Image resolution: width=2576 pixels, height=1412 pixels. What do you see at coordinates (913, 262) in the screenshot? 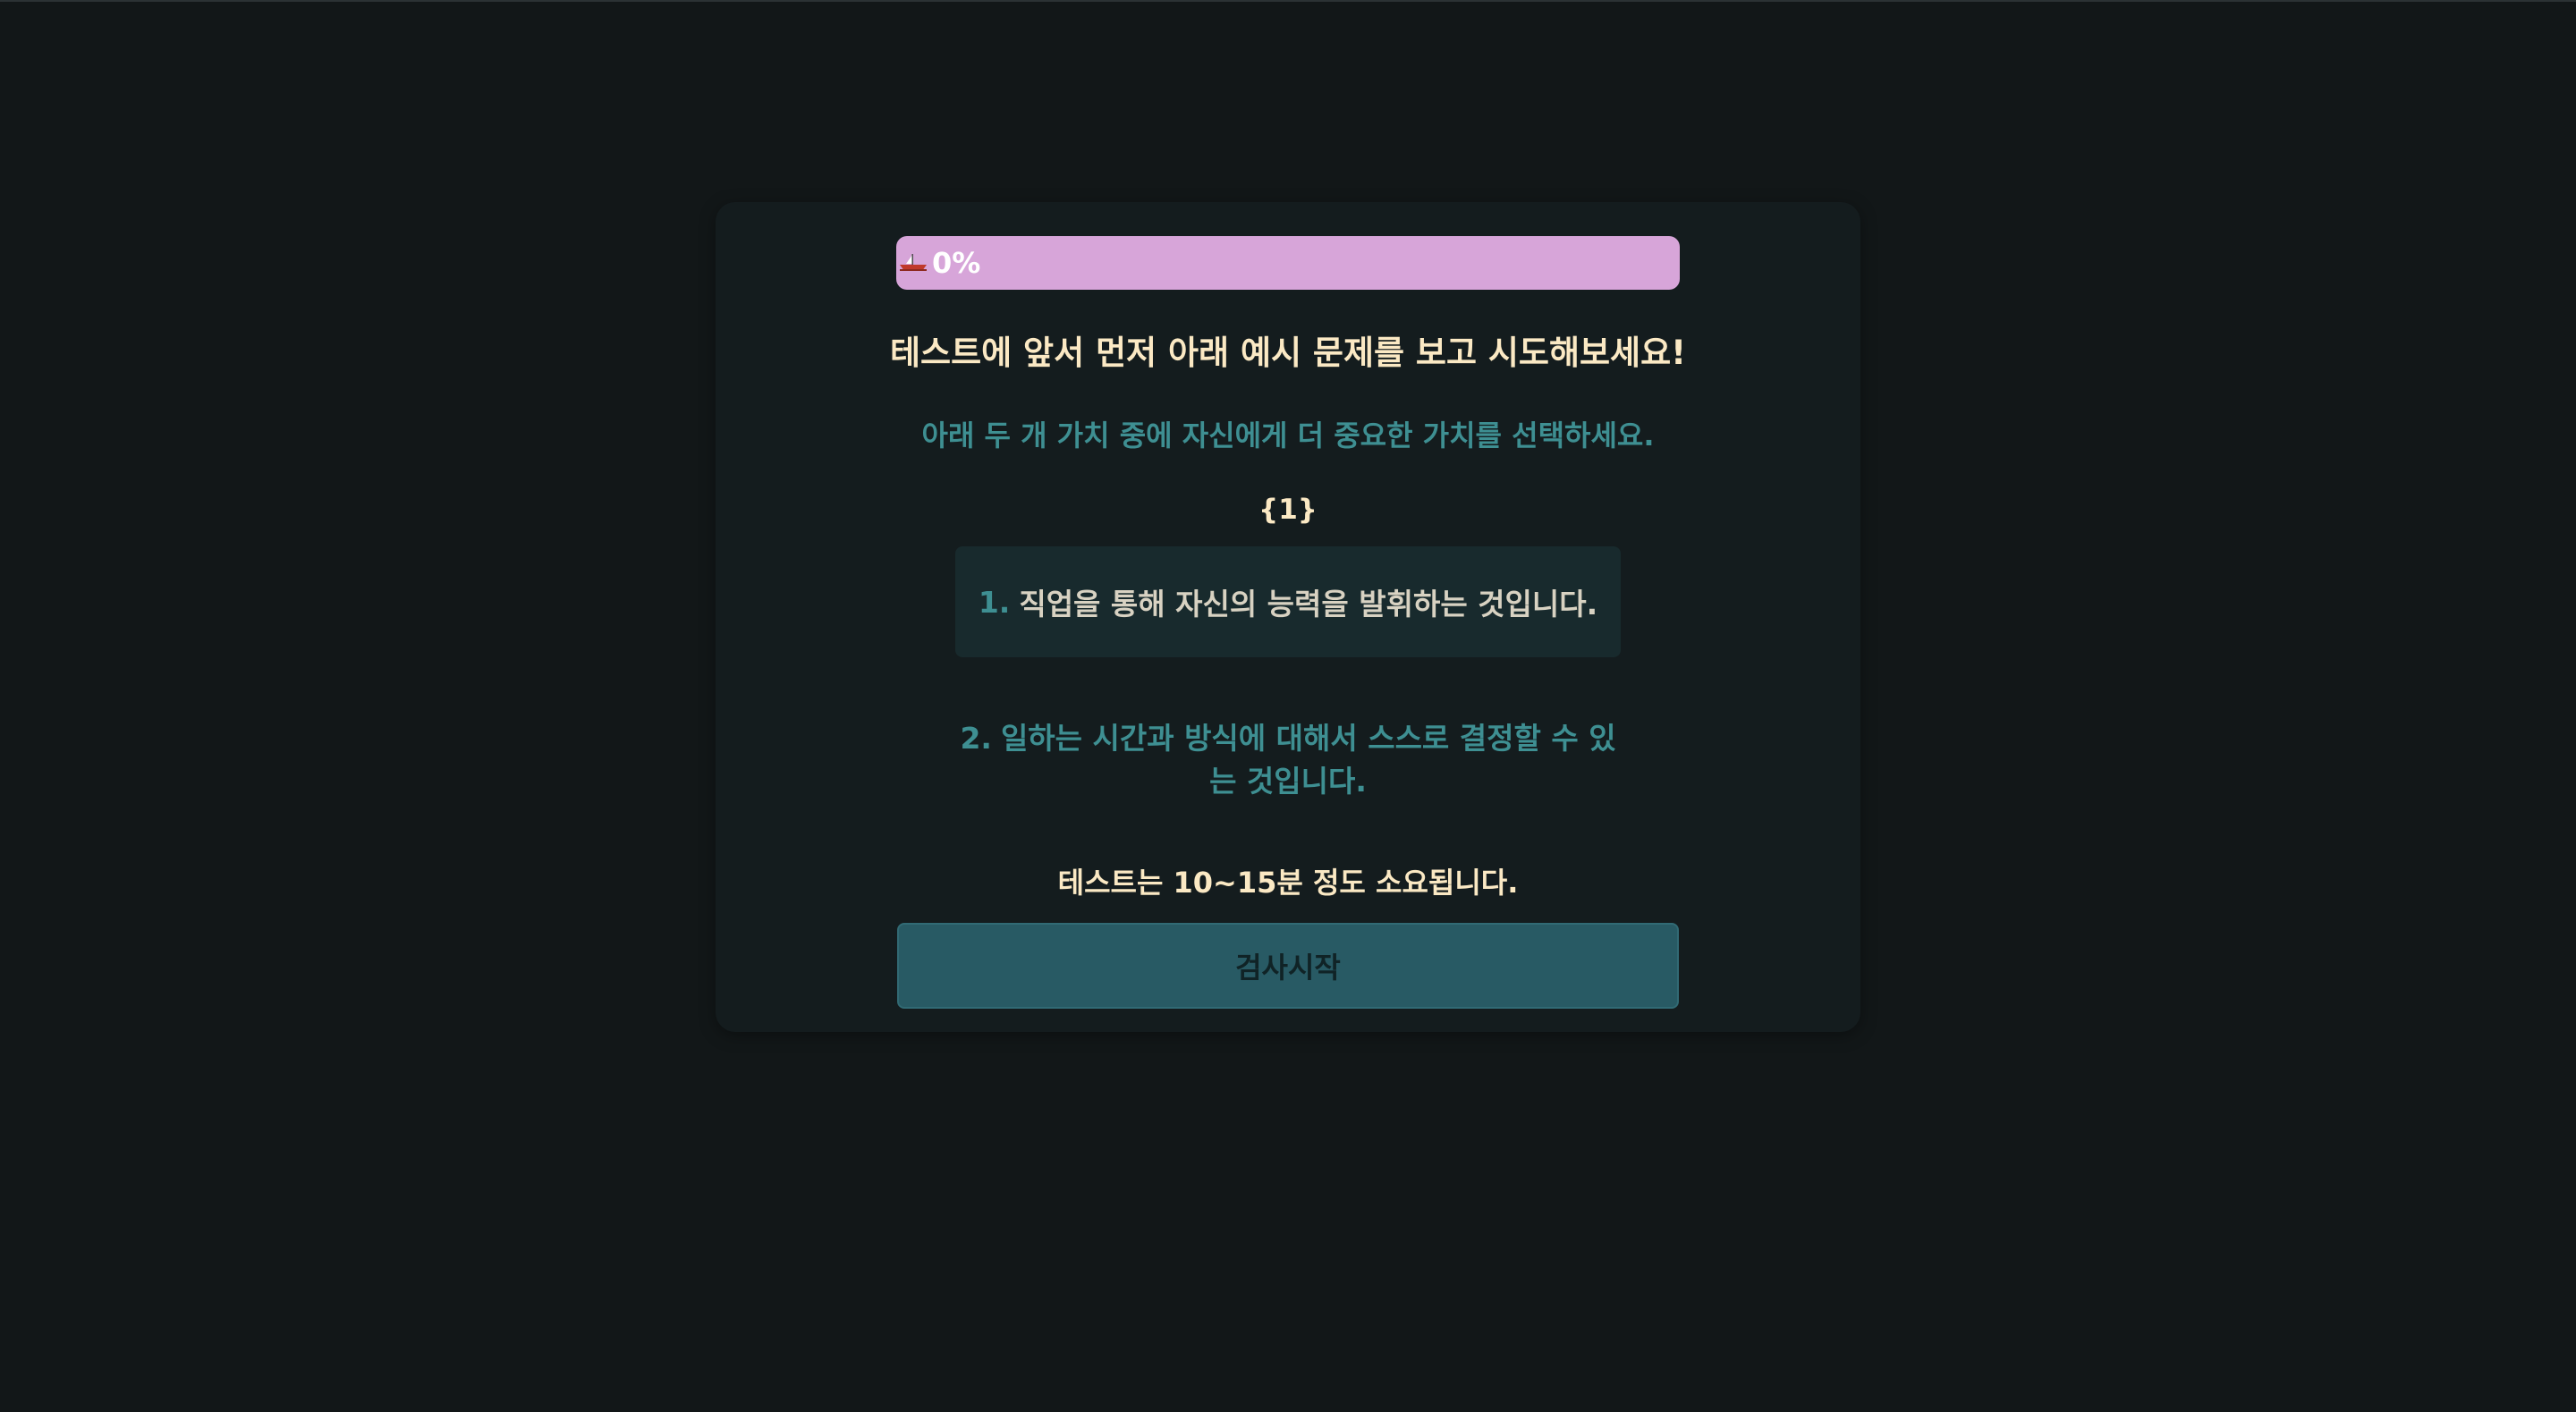
I see `boat-icon` at bounding box center [913, 262].